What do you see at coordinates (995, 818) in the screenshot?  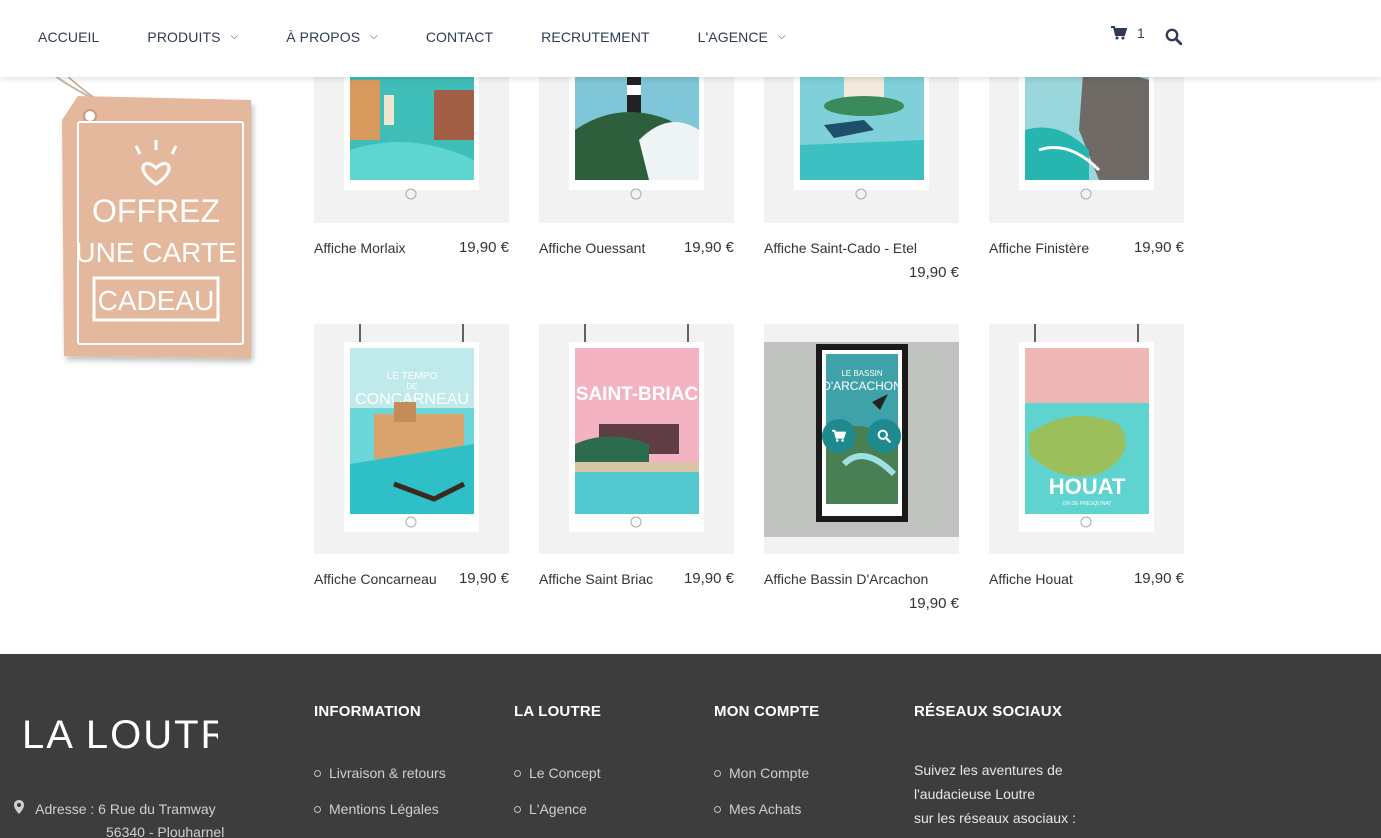 I see `social-text-line: sur les réseaux asociaux :` at bounding box center [995, 818].